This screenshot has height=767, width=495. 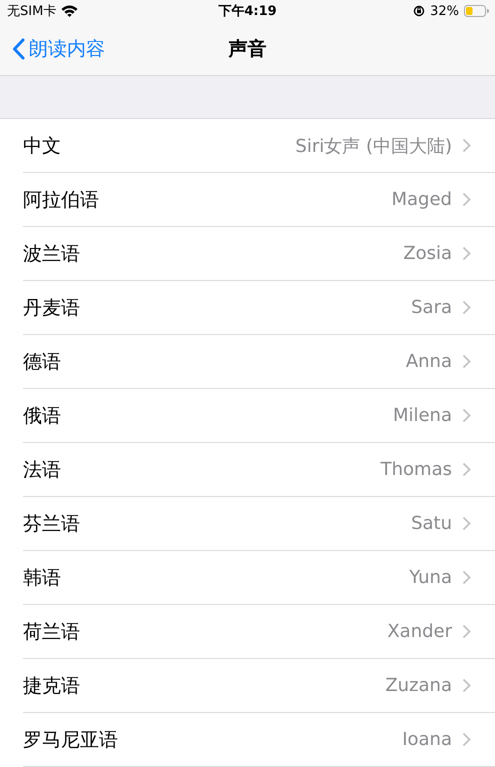 What do you see at coordinates (427, 253) in the screenshot?
I see `voice-value: Zosia` at bounding box center [427, 253].